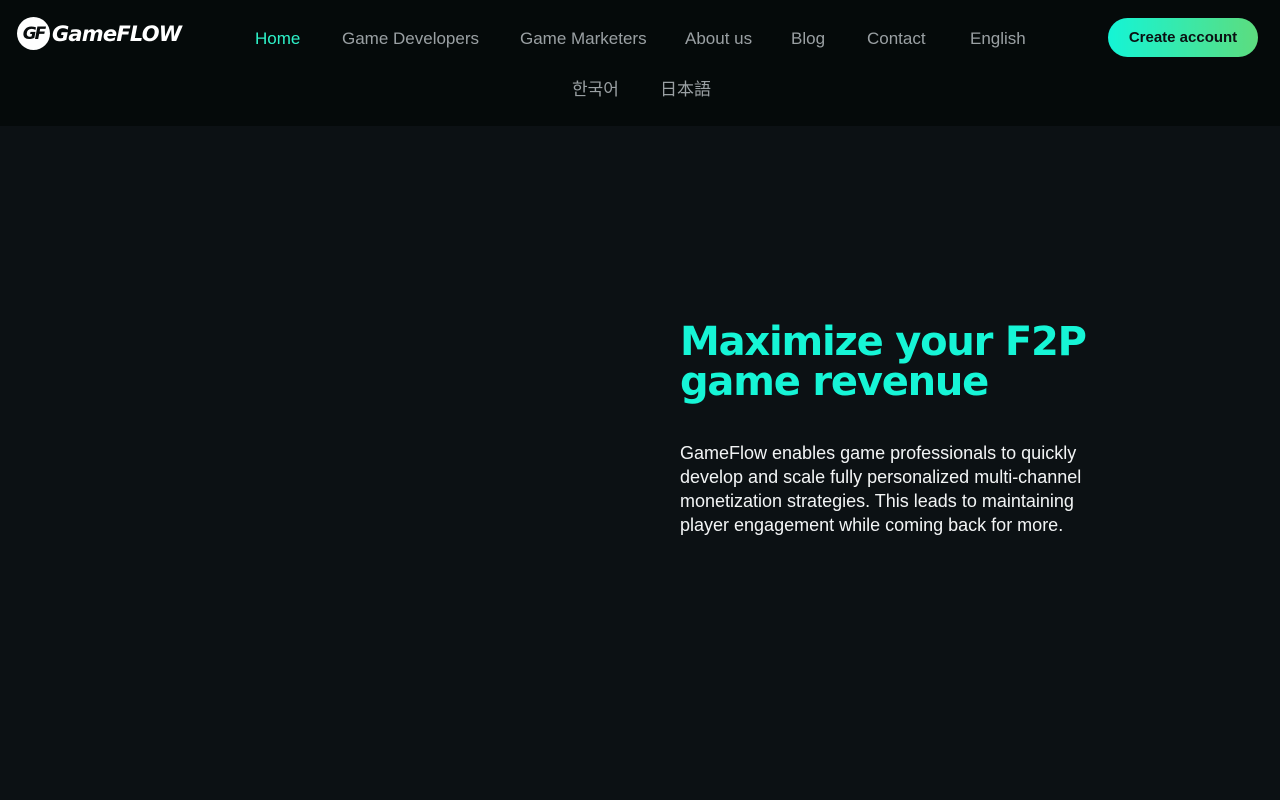 The width and height of the screenshot is (1280, 800). What do you see at coordinates (117, 33) in the screenshot?
I see `logo-wordmark: GameFLOW` at bounding box center [117, 33].